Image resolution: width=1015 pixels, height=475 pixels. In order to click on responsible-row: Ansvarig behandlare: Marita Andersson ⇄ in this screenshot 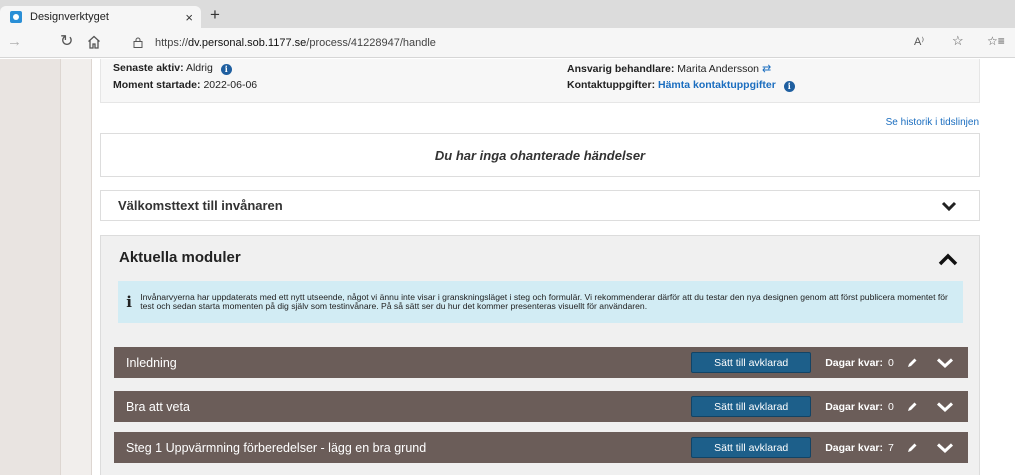, I will do `click(669, 68)`.